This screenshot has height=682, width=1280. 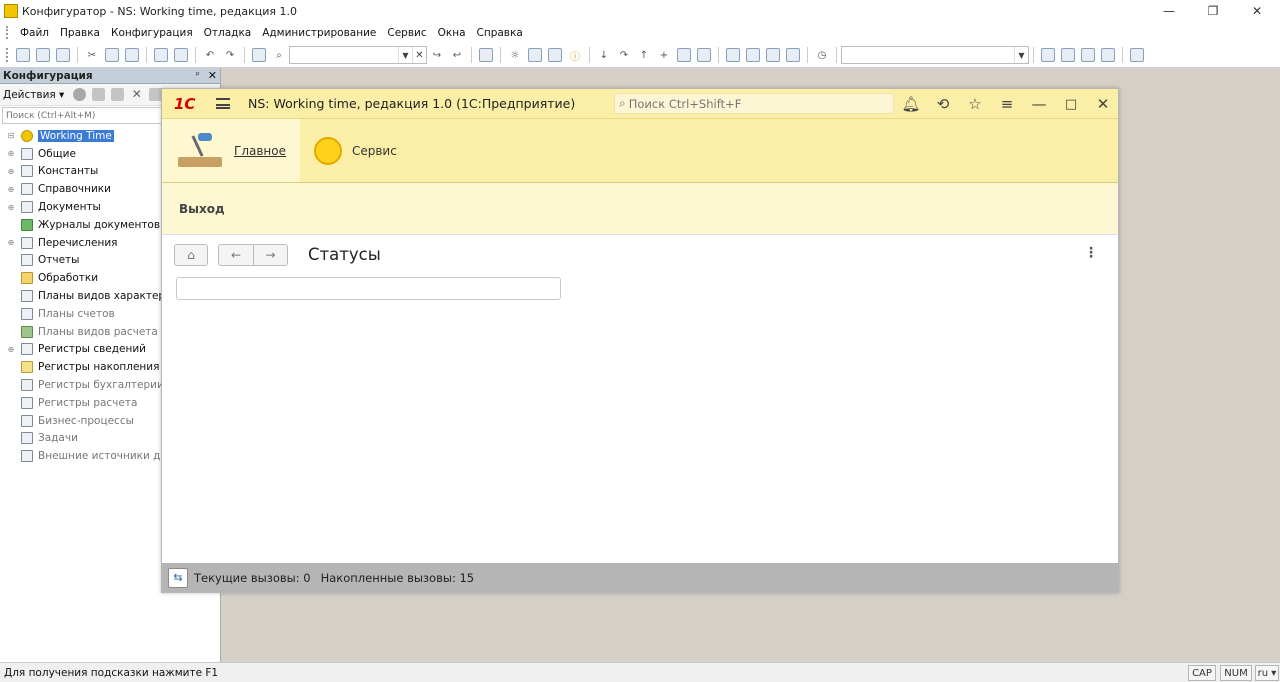 What do you see at coordinates (7, 32) in the screenshot?
I see `menu-grip` at bounding box center [7, 32].